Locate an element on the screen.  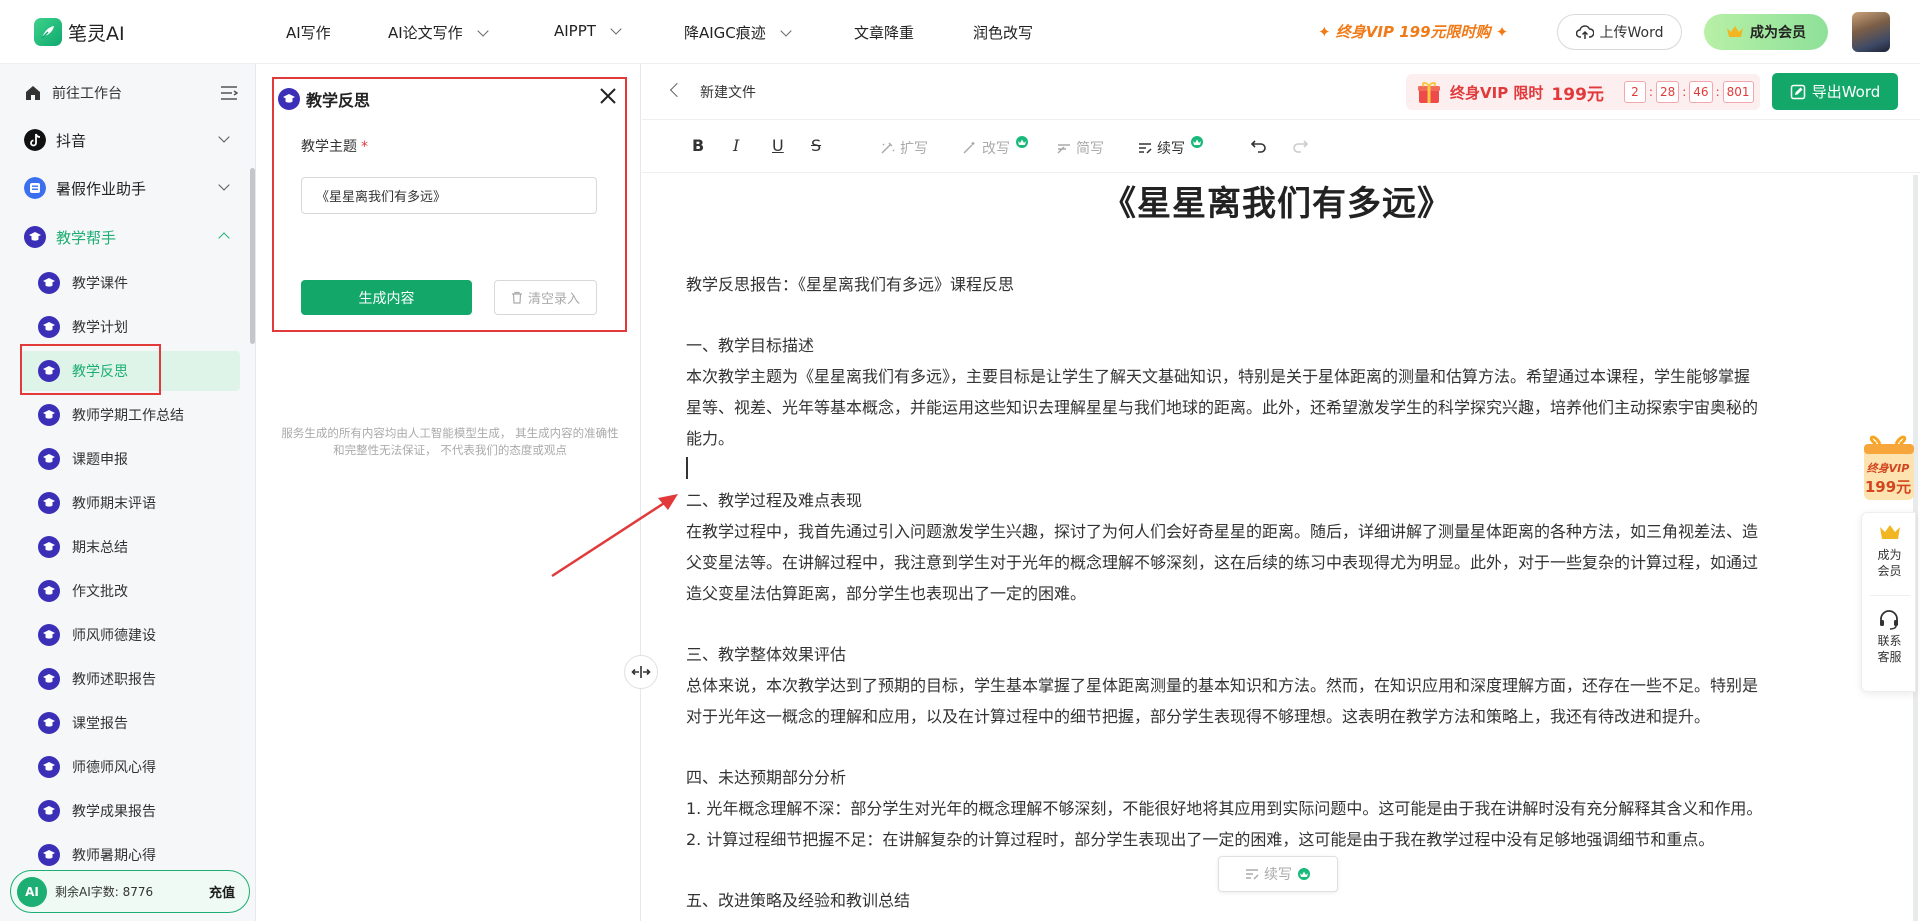
sidebar-item-label: 课堂报告 is located at coordinates (100, 724).